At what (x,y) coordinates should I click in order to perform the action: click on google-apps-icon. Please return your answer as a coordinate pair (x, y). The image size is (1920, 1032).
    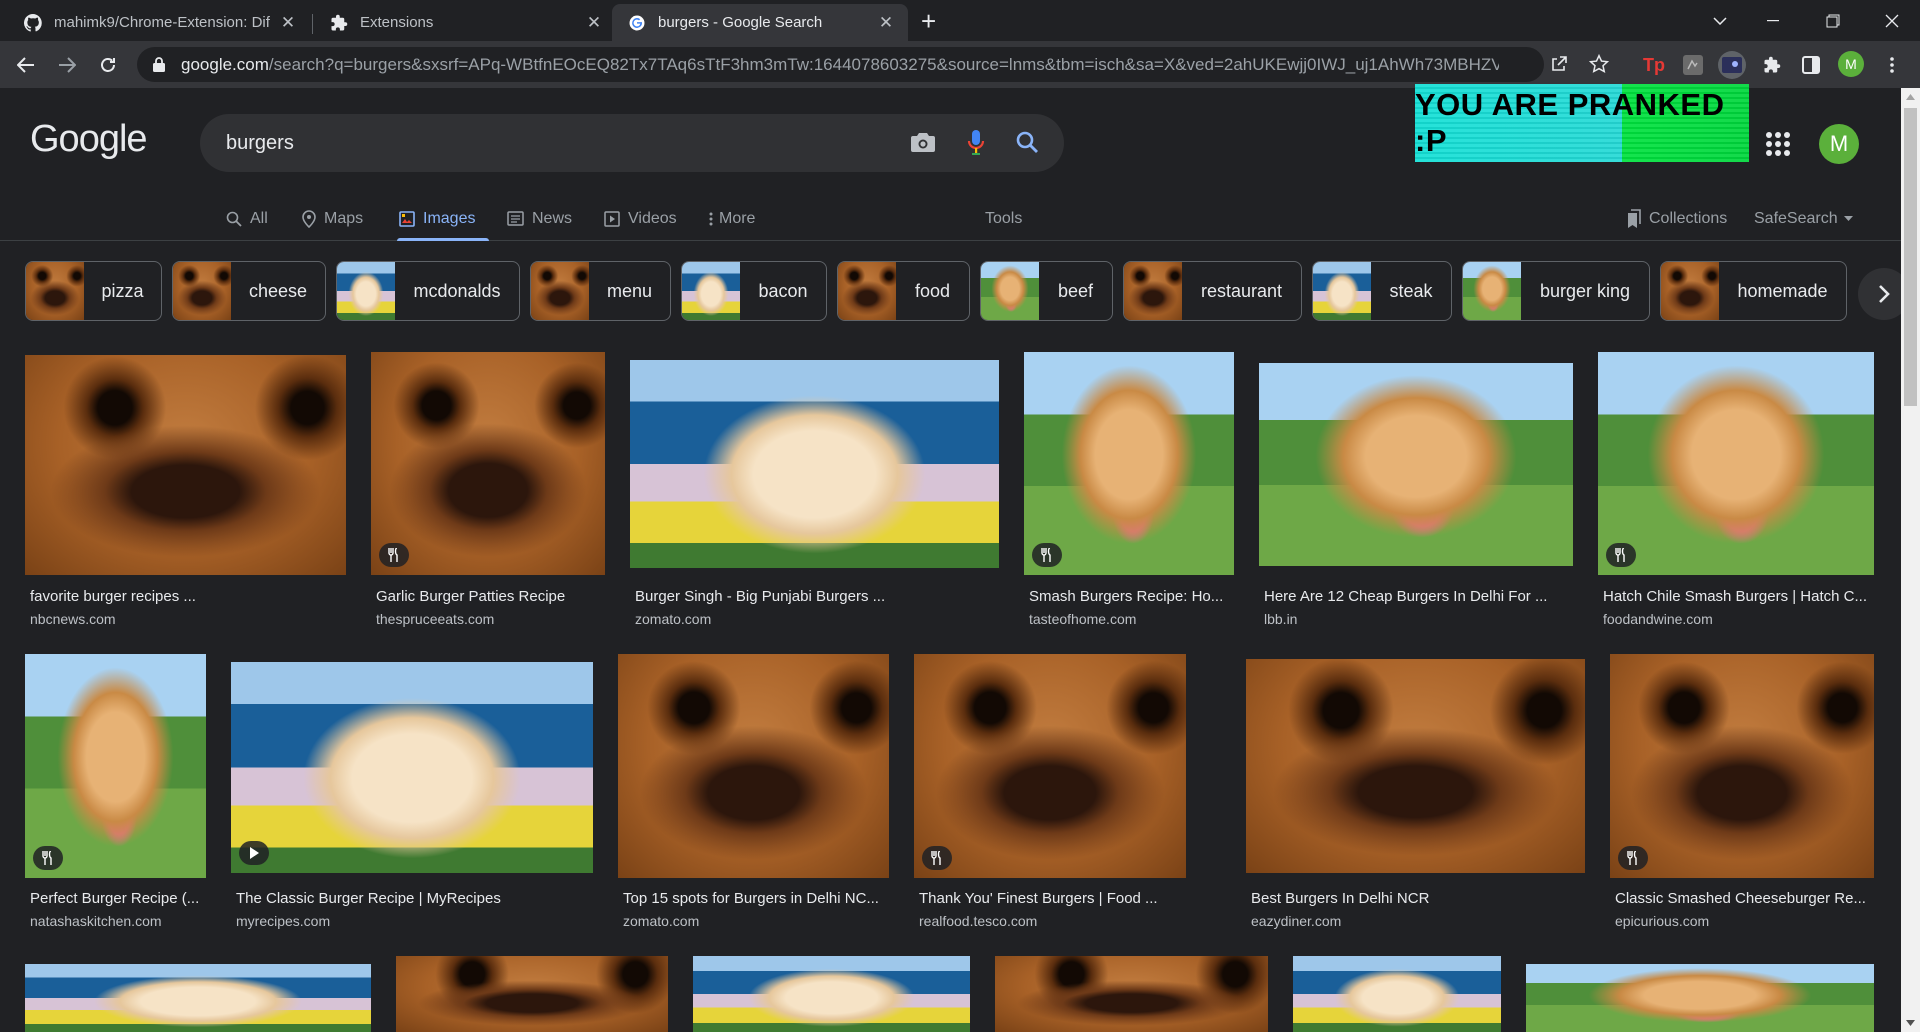
    Looking at the image, I should click on (1778, 144).